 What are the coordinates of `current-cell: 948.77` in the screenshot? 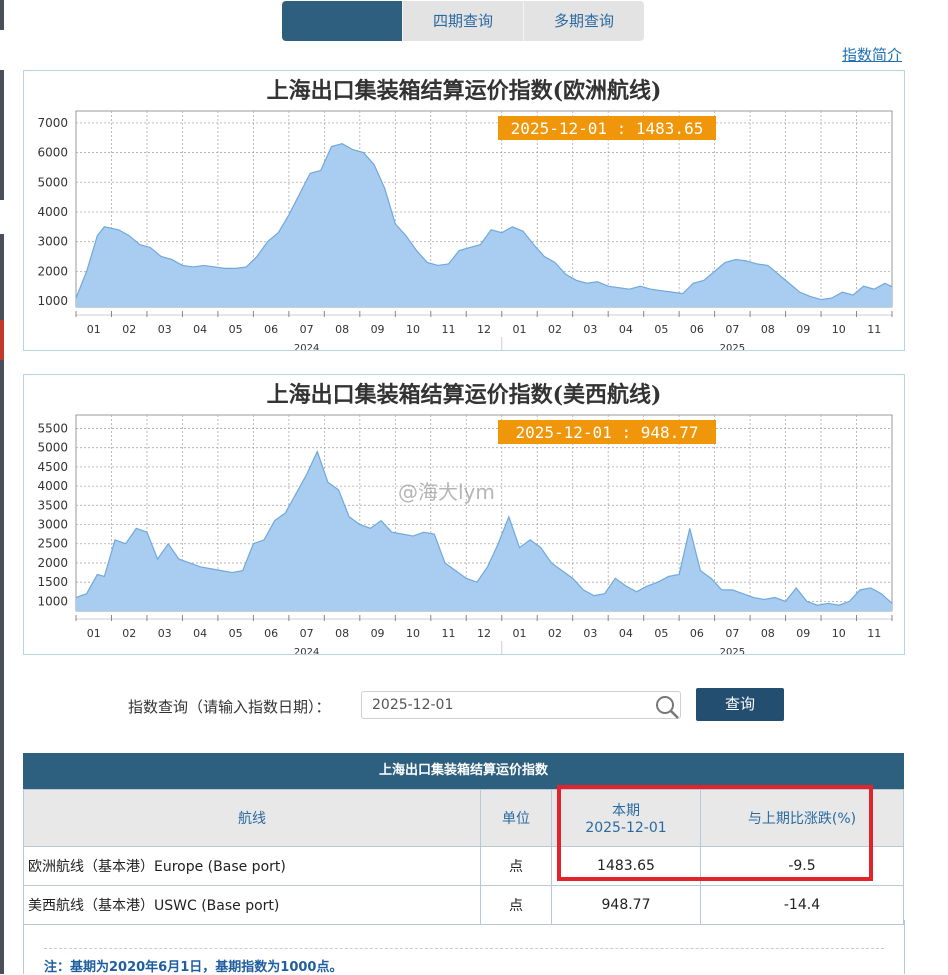 It's located at (626, 905).